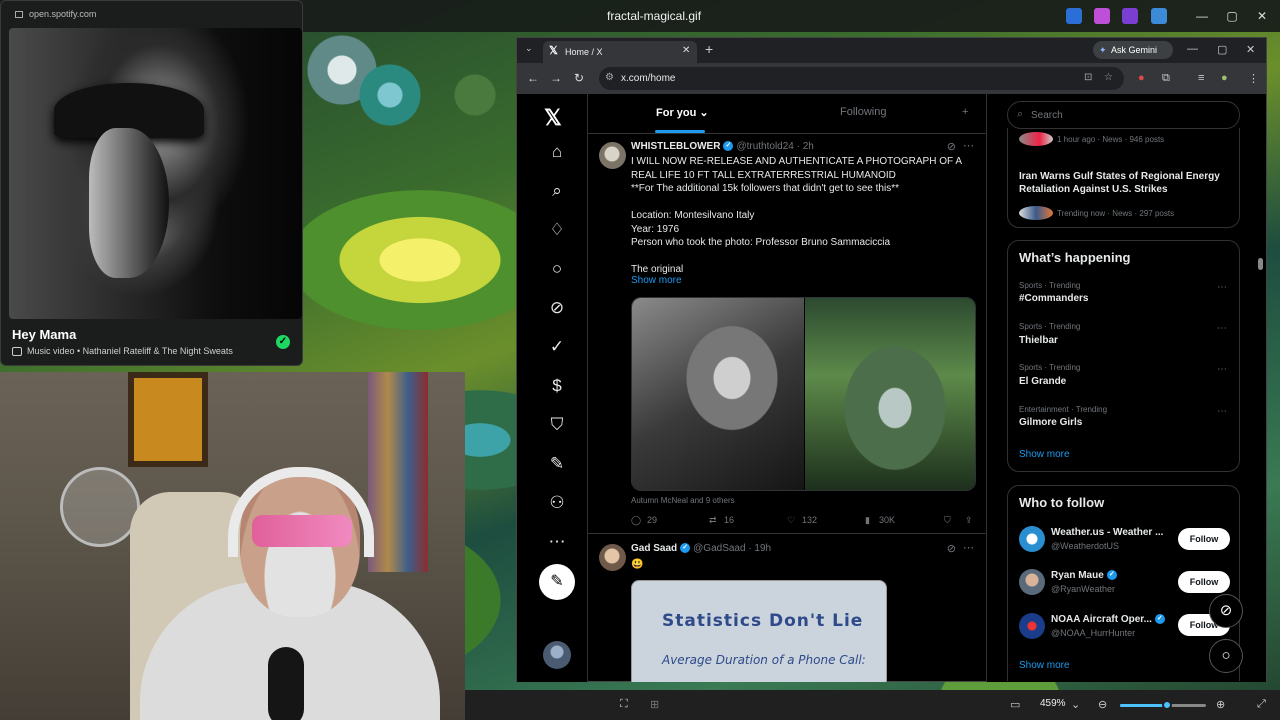 The width and height of the screenshot is (1280, 720). What do you see at coordinates (861, 78) in the screenshot?
I see `omnibox: ⚙ x.com/home ⊡ ☆` at bounding box center [861, 78].